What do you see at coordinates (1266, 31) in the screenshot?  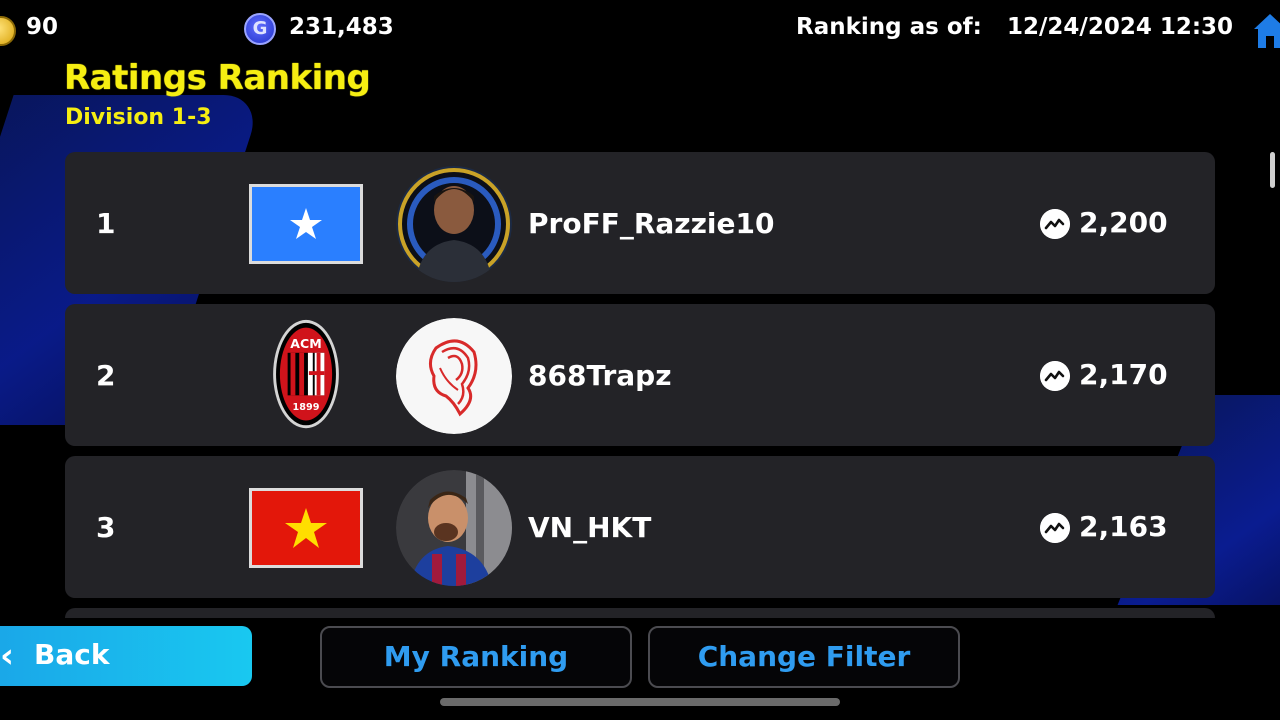 I see `home-icon` at bounding box center [1266, 31].